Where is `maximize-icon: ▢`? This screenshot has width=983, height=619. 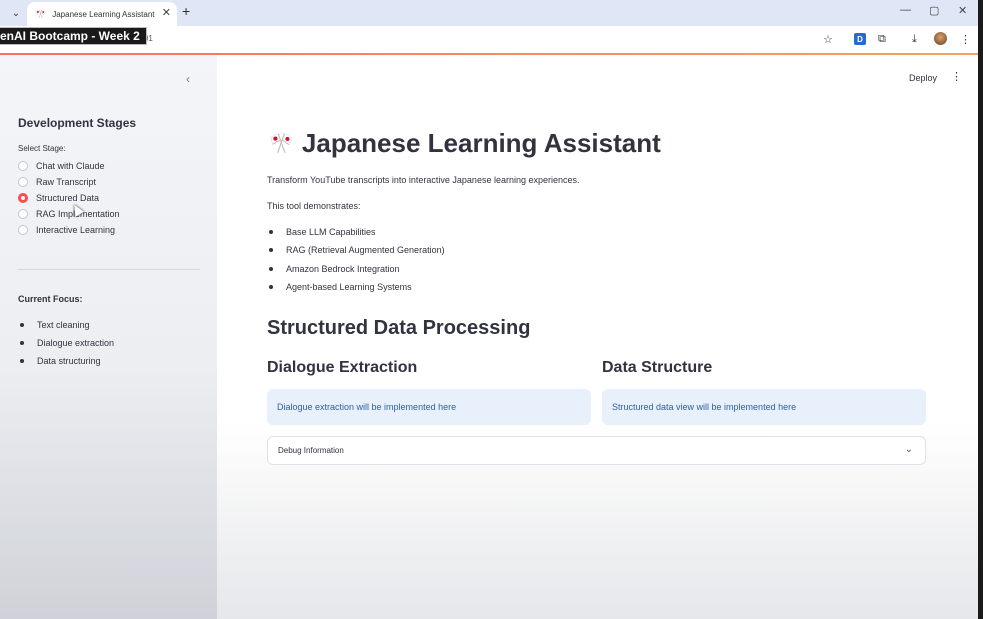 maximize-icon: ▢ is located at coordinates (934, 10).